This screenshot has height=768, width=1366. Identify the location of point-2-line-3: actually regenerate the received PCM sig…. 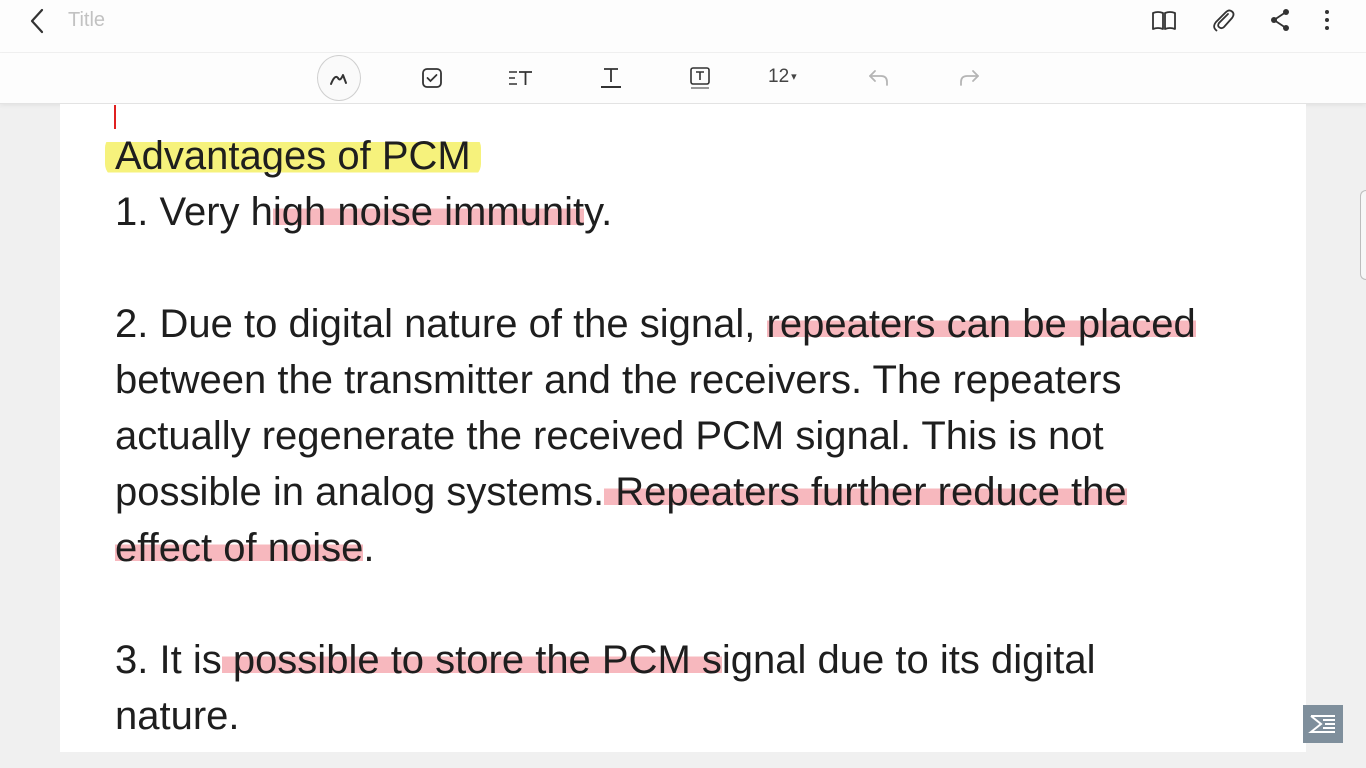
(609, 436).